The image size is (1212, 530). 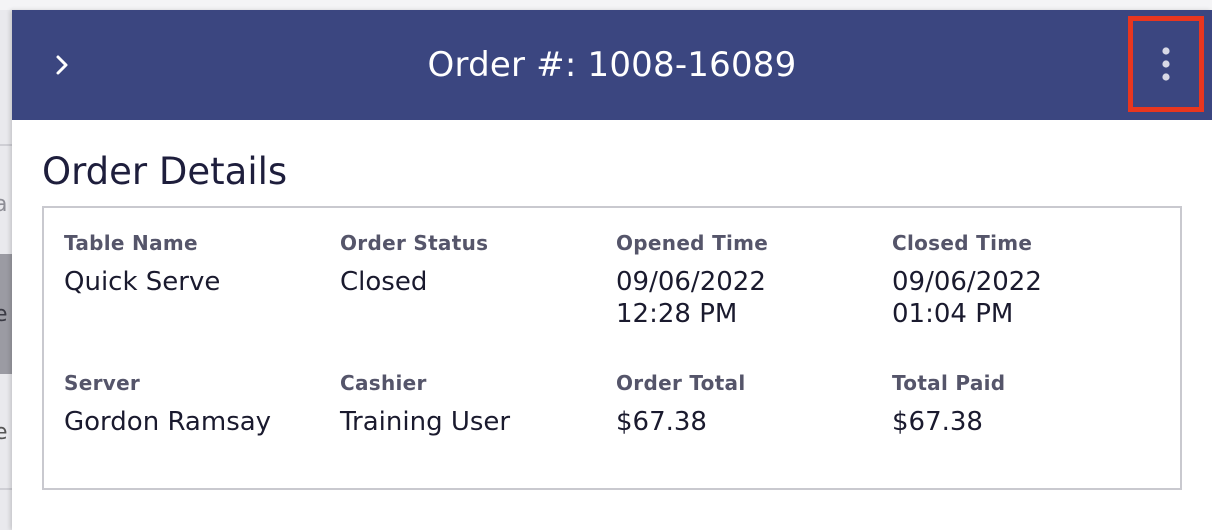 I want to click on order-number-title: Order #: 1008-16089, so click(x=612, y=65).